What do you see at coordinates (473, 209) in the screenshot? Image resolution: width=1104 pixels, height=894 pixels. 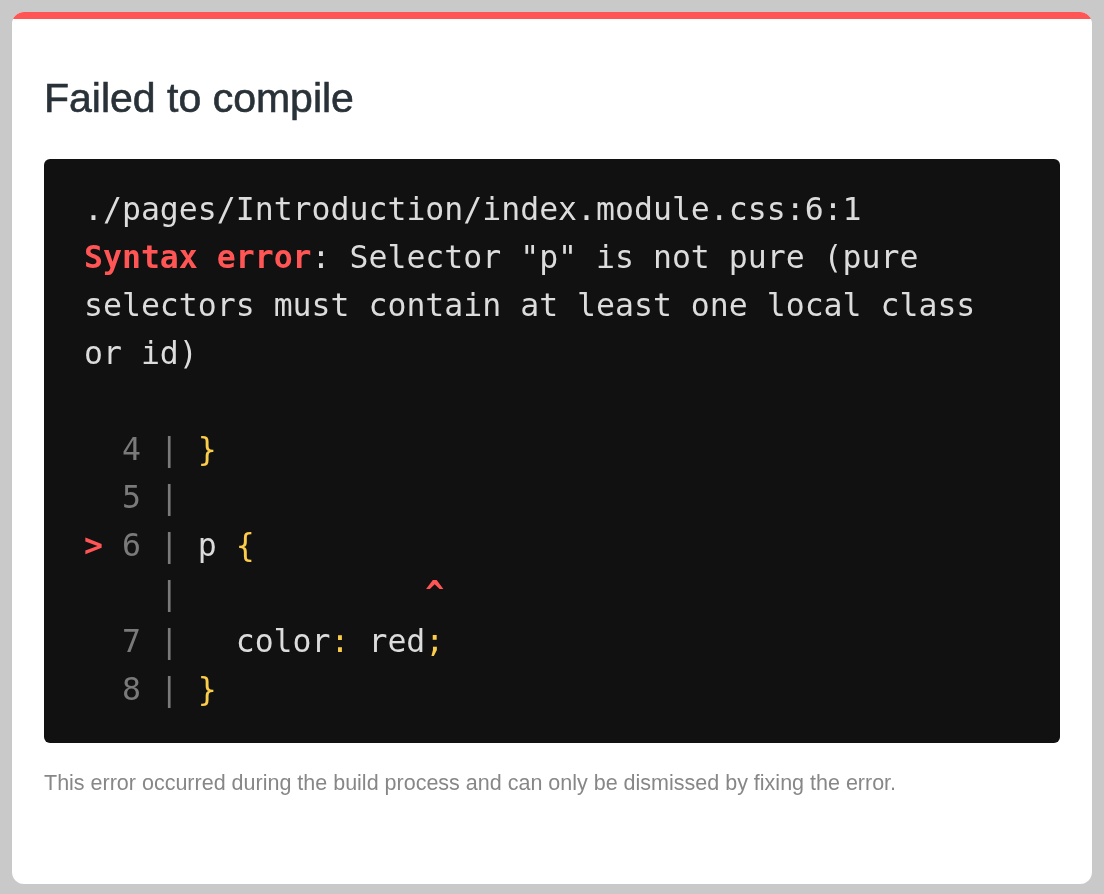 I see `file-path: ./pages/Introduction/index.module.css:6:1` at bounding box center [473, 209].